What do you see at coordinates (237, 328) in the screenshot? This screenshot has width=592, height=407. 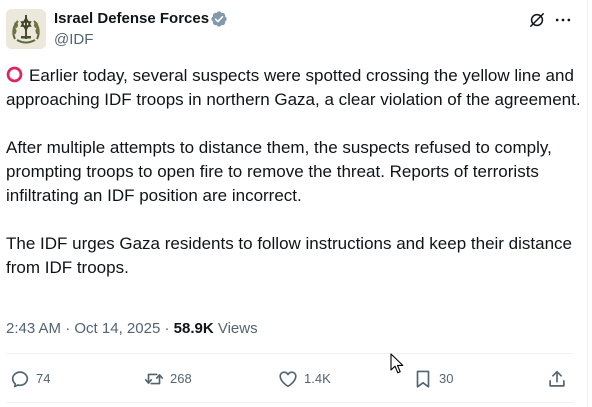 I see `views-label: Views` at bounding box center [237, 328].